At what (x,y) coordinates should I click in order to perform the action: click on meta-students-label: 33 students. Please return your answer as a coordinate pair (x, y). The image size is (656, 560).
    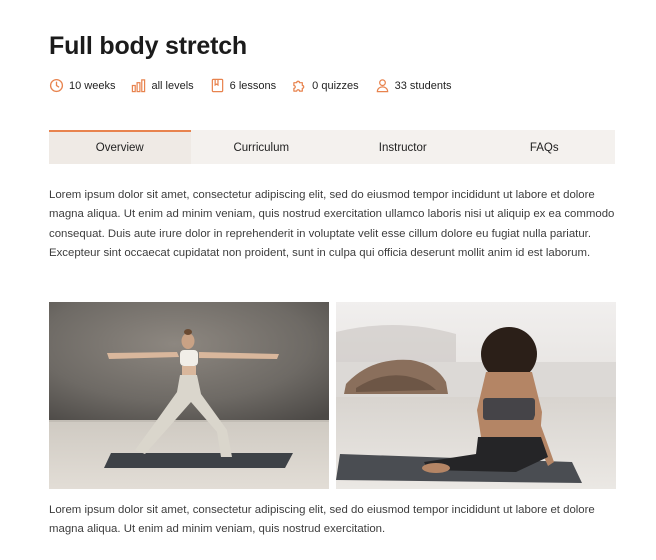
    Looking at the image, I should click on (423, 85).